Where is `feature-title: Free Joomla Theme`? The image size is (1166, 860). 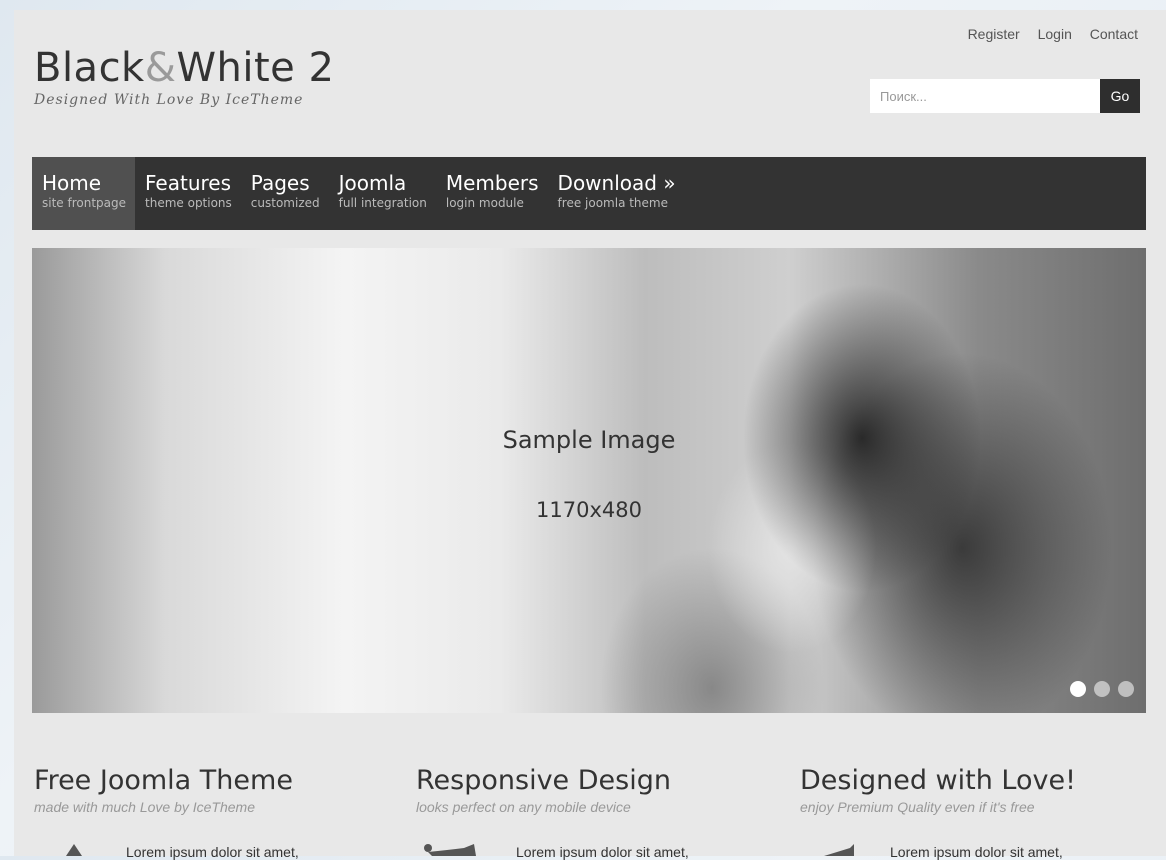 feature-title: Free Joomla Theme is located at coordinates (163, 780).